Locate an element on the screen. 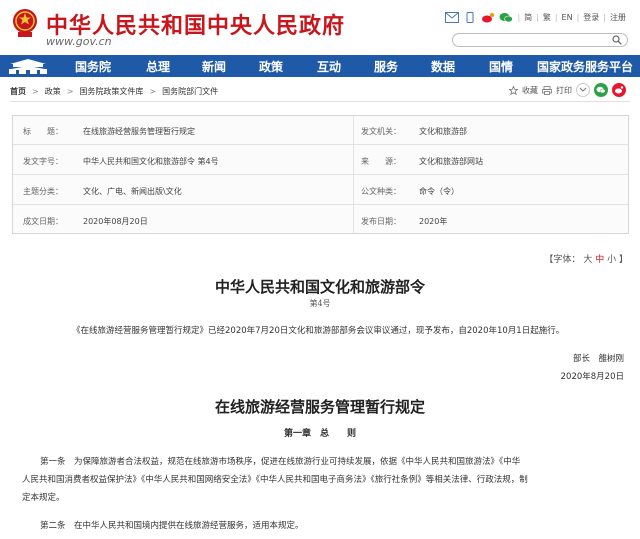 The width and height of the screenshot is (640, 539). nav-item-data: 数据 is located at coordinates (443, 66).